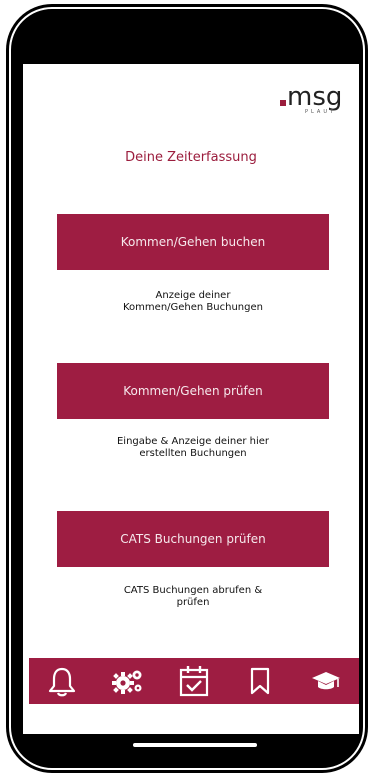 The image size is (374, 777). What do you see at coordinates (195, 745) in the screenshot?
I see `home-indicator` at bounding box center [195, 745].